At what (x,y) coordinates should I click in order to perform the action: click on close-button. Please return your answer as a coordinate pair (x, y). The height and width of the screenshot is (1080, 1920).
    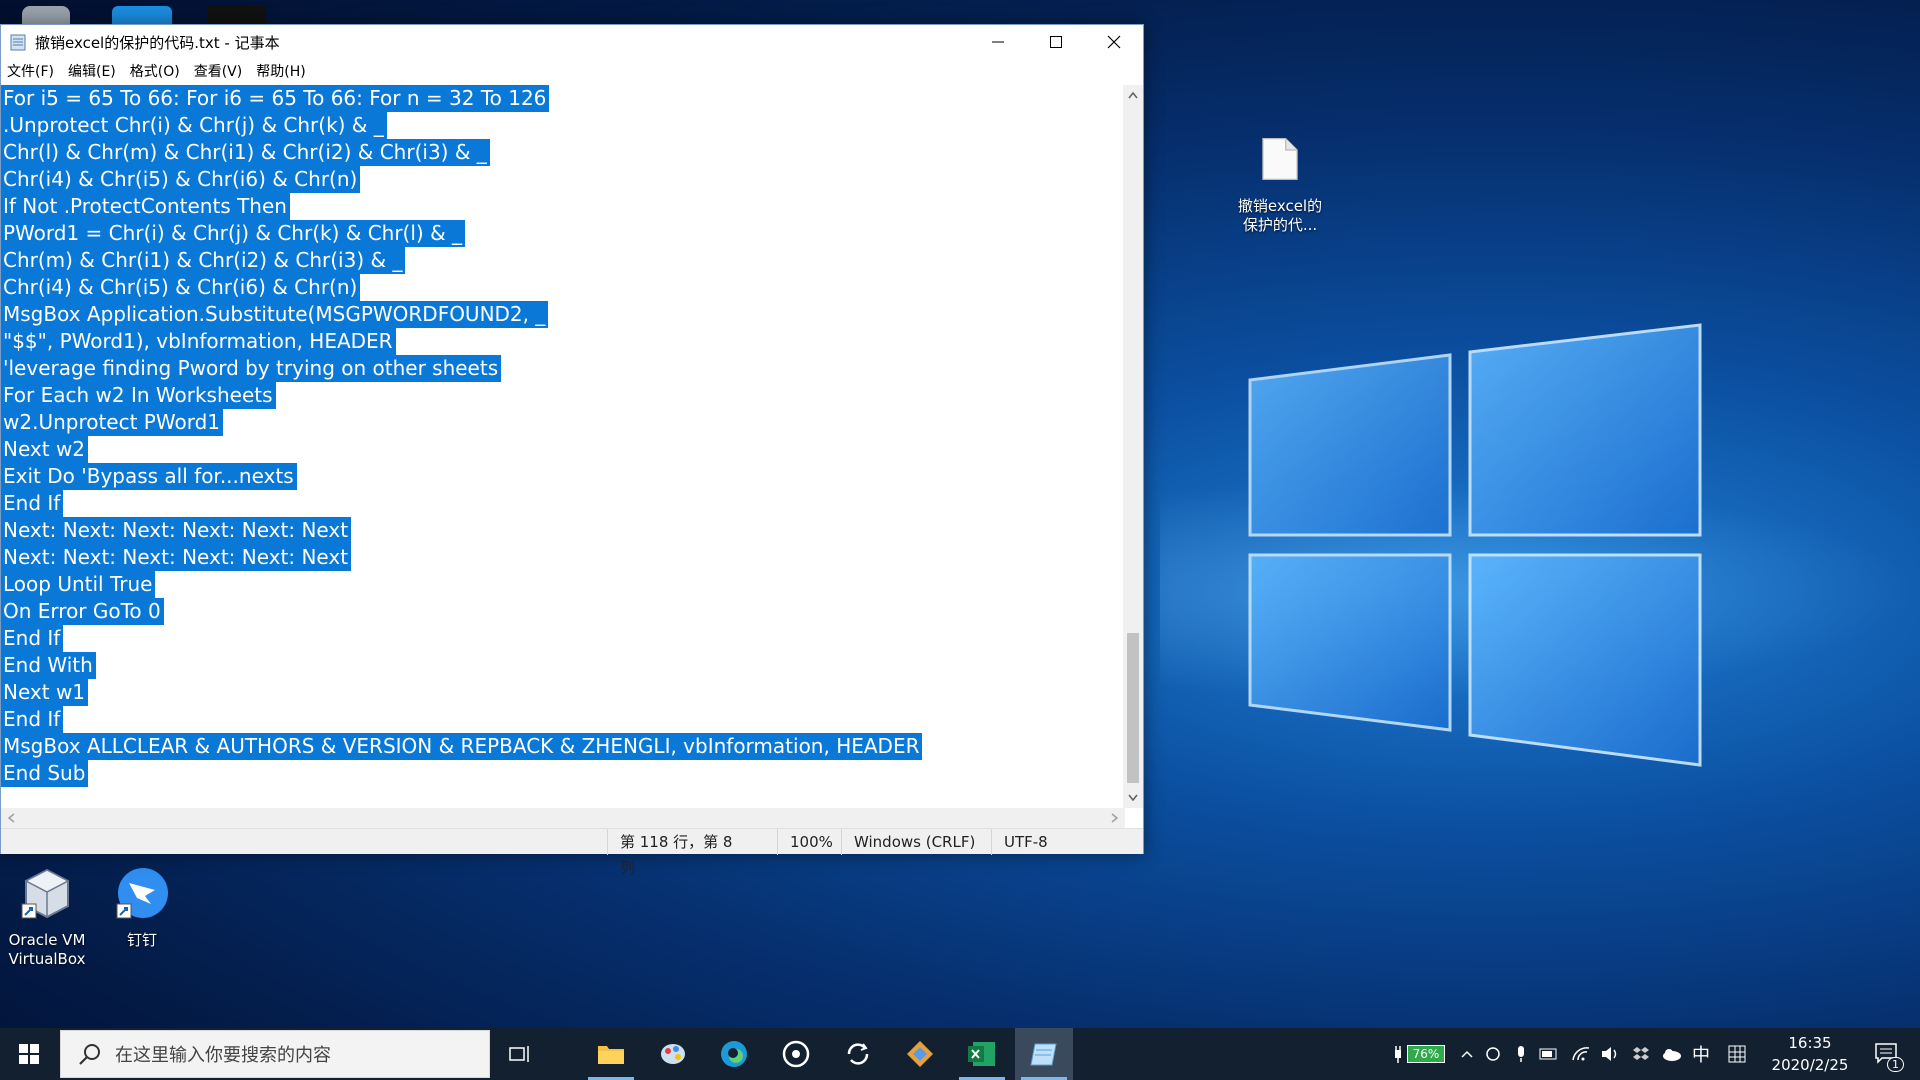
    Looking at the image, I should click on (1114, 42).